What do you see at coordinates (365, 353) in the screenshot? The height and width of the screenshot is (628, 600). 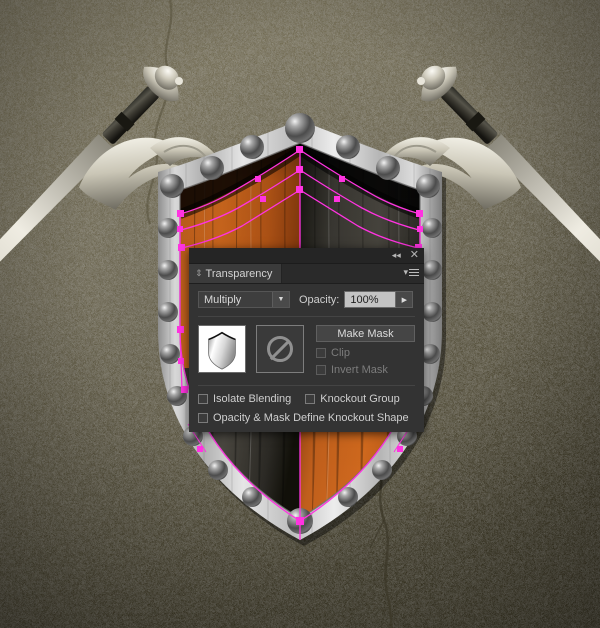 I see `clip-checkbox-row: Clip` at bounding box center [365, 353].